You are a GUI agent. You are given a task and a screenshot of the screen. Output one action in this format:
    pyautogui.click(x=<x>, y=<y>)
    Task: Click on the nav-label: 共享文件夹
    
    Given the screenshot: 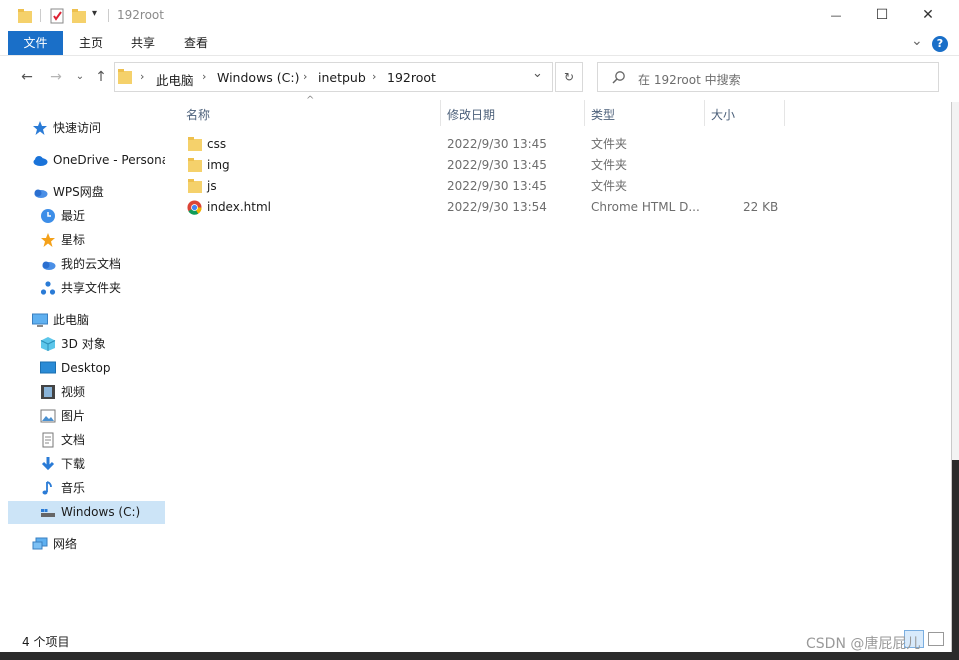 What is the action you would take?
    pyautogui.click(x=91, y=288)
    